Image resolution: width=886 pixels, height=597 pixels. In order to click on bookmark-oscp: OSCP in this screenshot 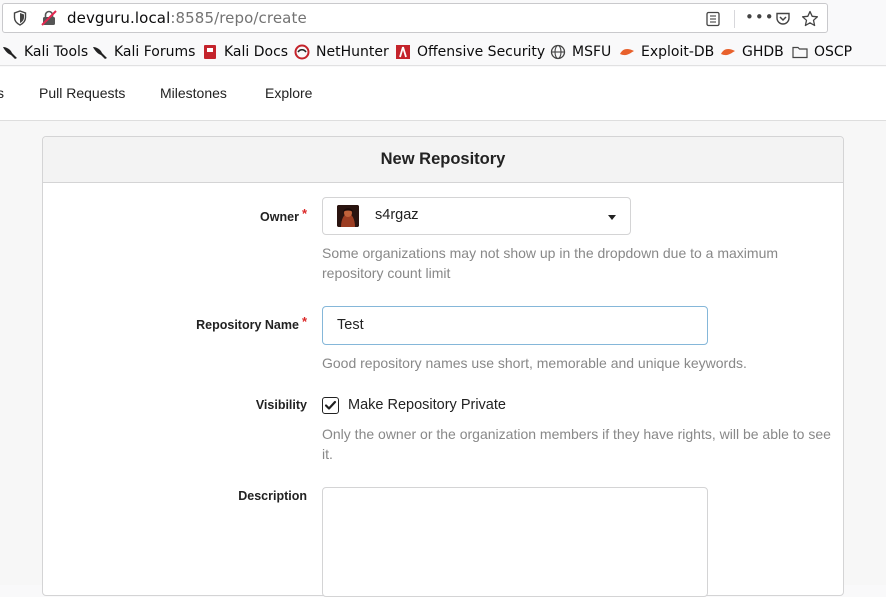, I will do `click(822, 52)`.